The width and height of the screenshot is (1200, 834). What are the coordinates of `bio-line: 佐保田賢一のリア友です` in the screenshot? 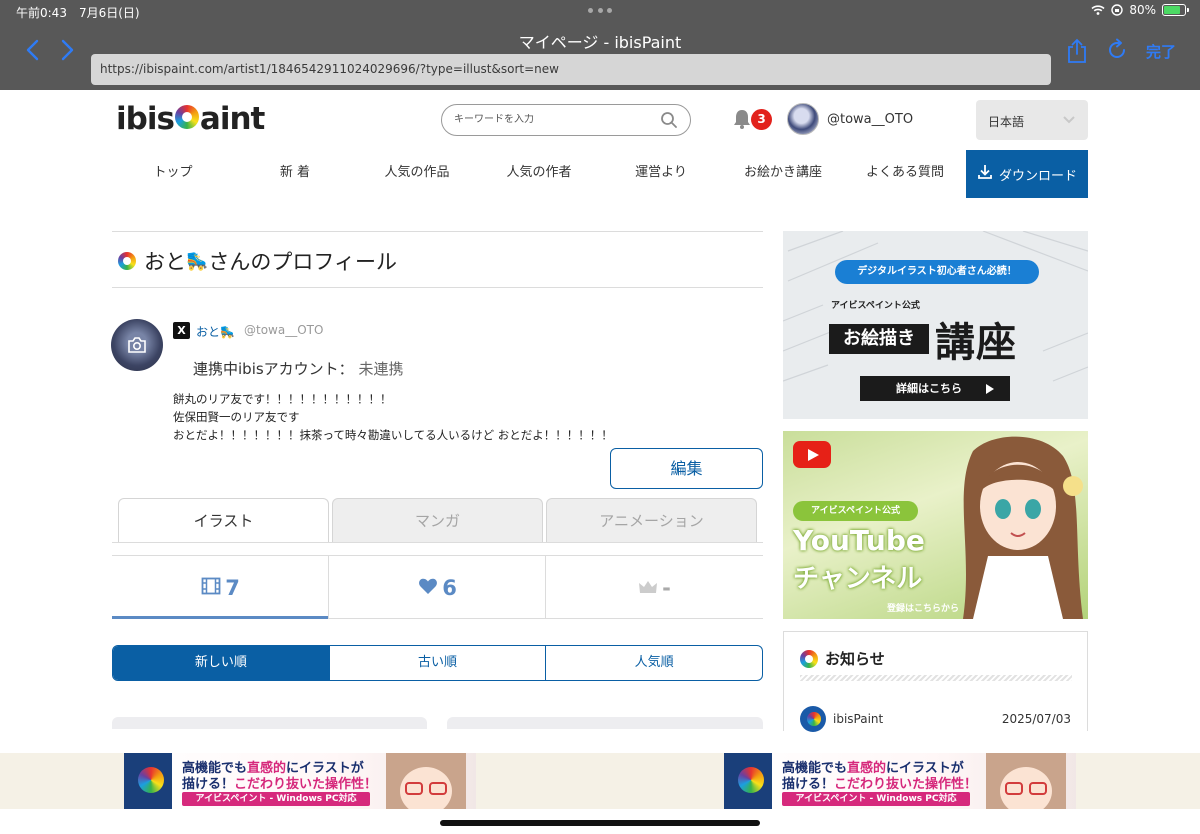 It's located at (236, 417).